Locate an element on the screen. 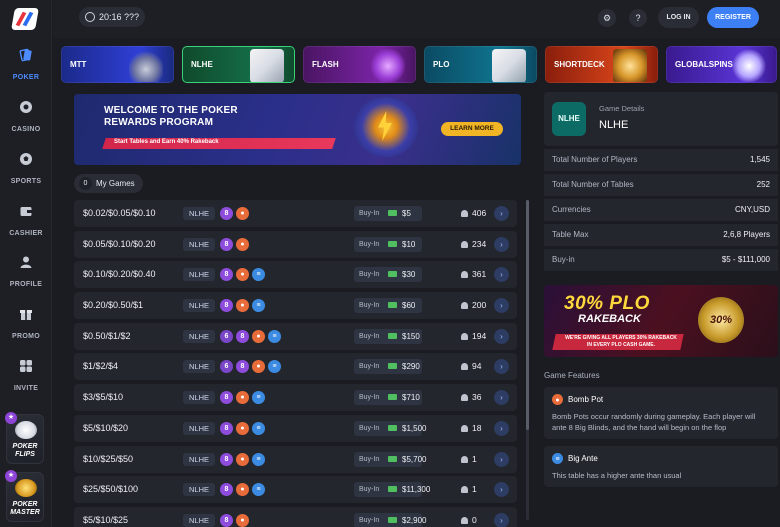  register-button: REGISTER is located at coordinates (733, 17).